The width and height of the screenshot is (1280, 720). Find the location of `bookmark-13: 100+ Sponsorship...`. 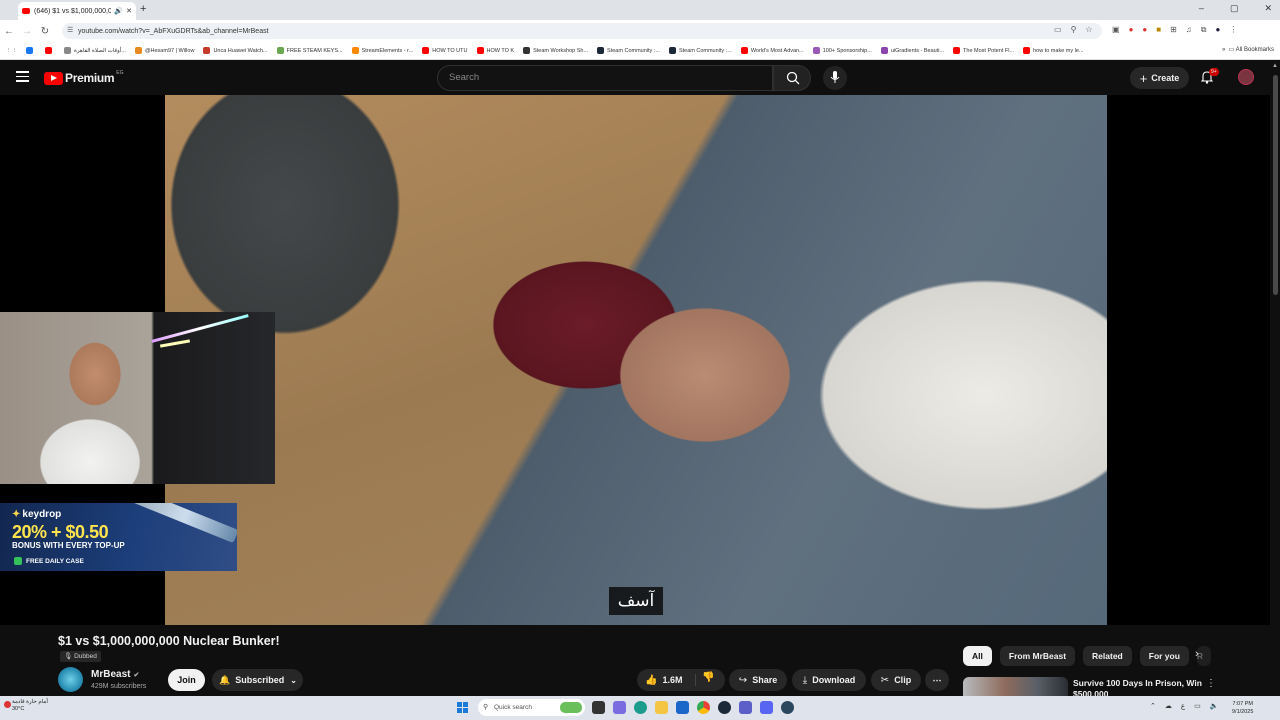

bookmark-13: 100+ Sponsorship... is located at coordinates (842, 50).